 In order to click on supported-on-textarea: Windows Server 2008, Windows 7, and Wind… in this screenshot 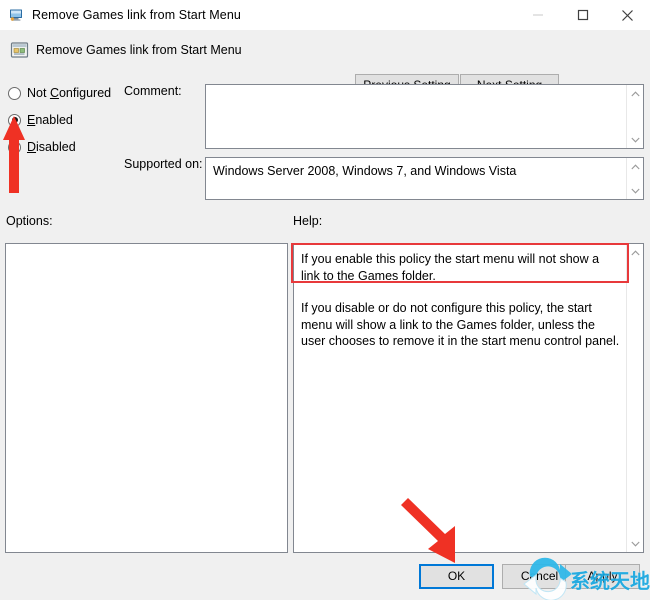, I will do `click(424, 178)`.